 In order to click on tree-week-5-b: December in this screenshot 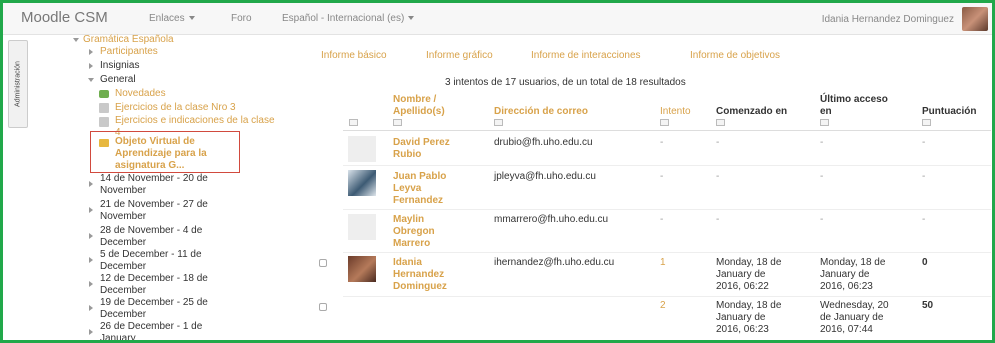, I will do `click(123, 291)`.